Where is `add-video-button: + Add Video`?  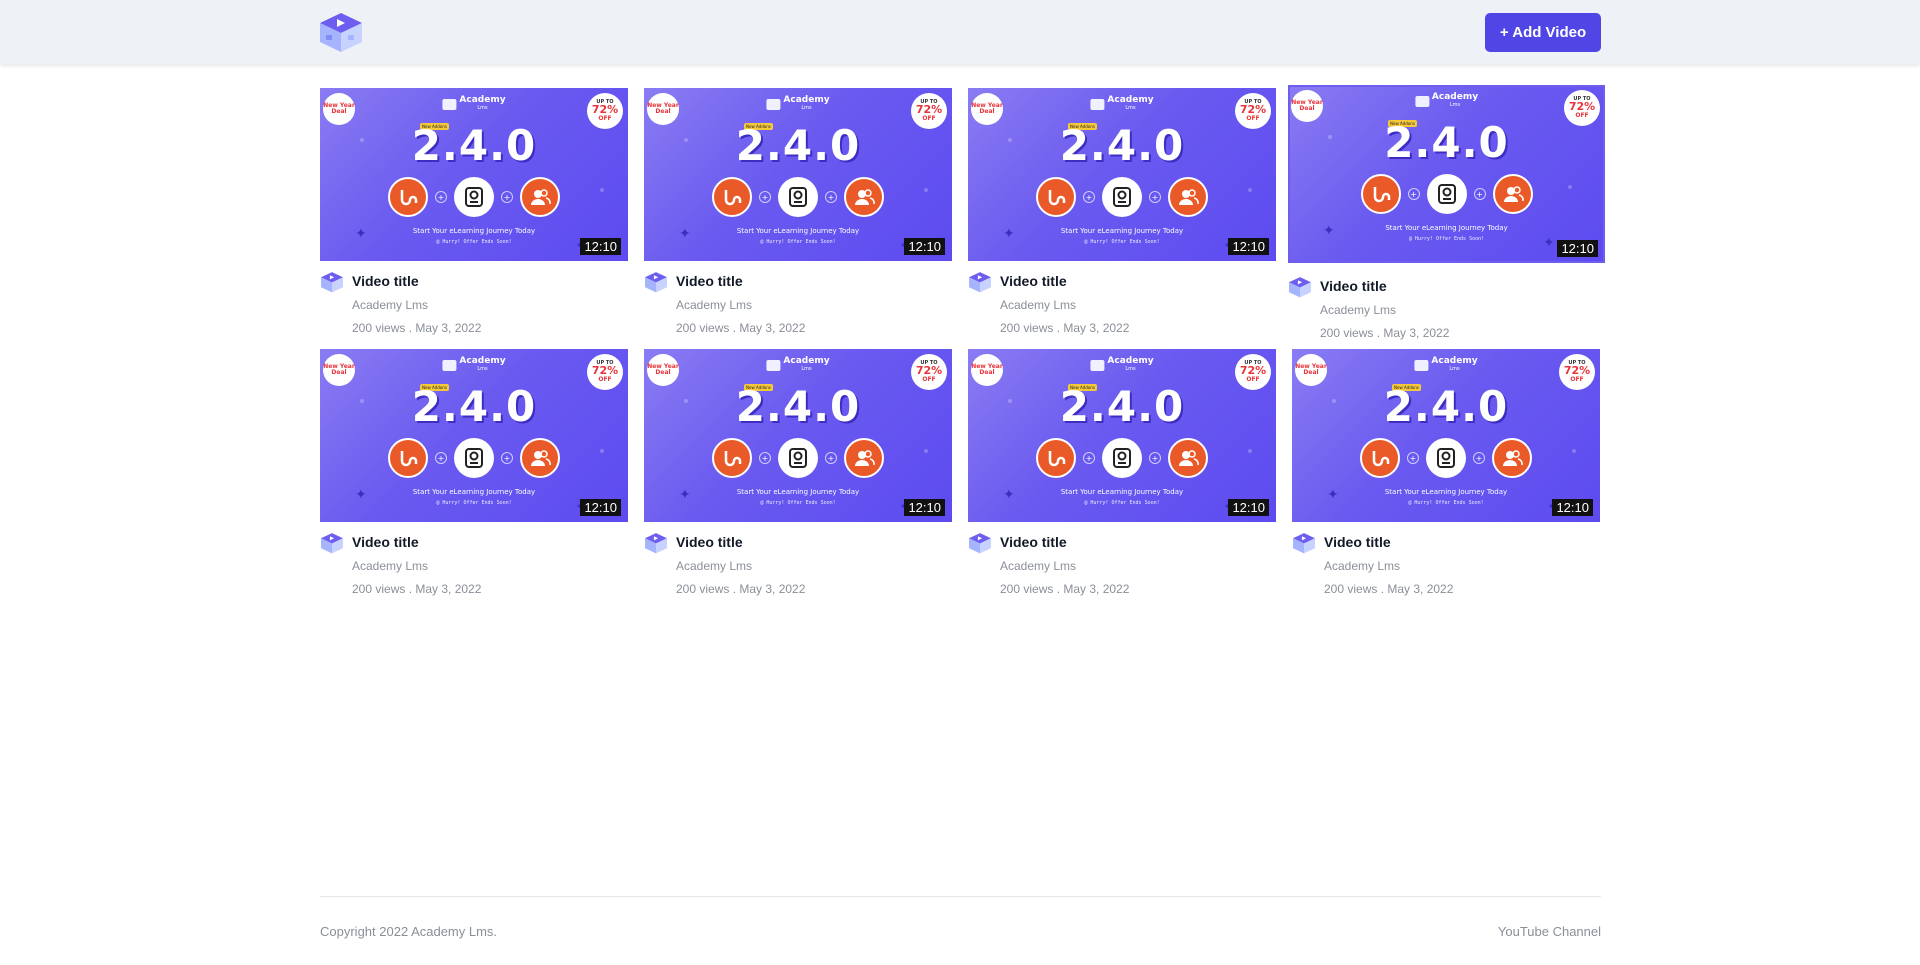 add-video-button: + Add Video is located at coordinates (1543, 32).